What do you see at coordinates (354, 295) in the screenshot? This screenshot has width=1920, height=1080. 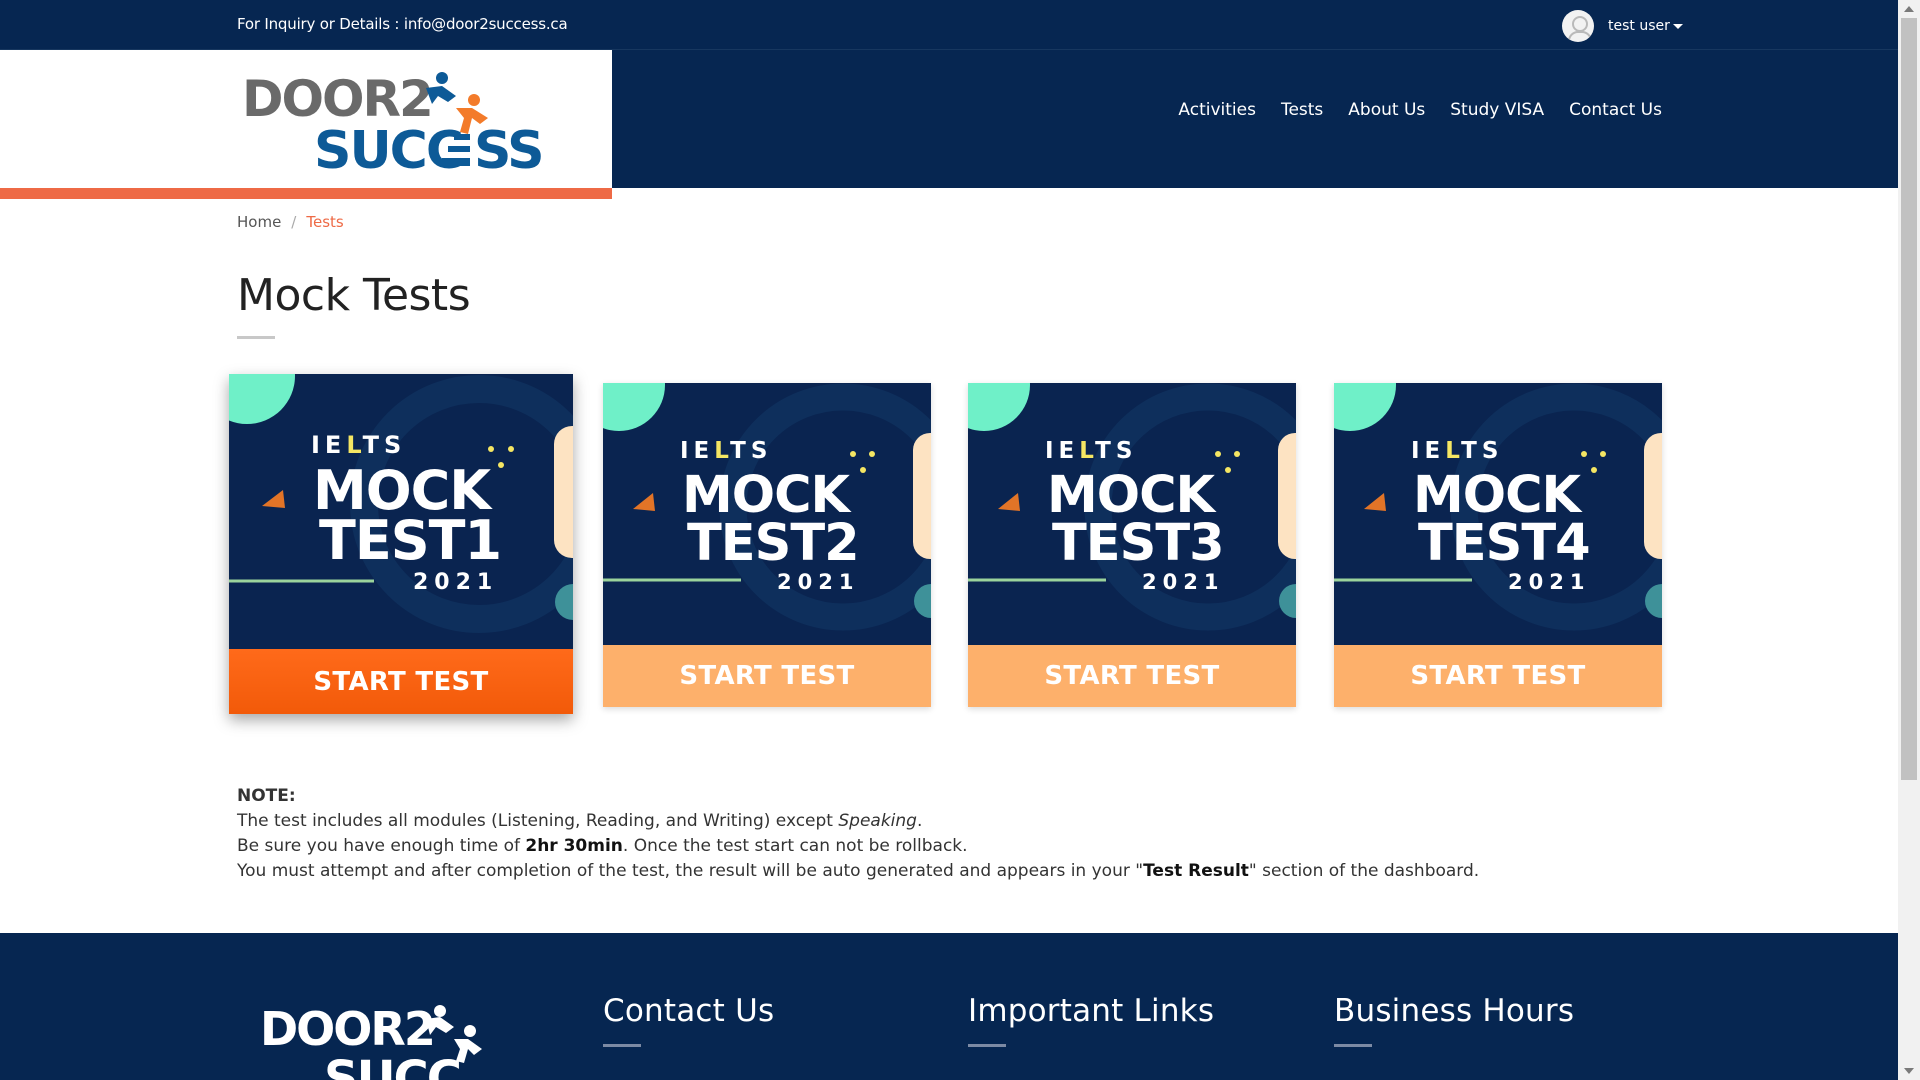 I see `page-title: Mock Tests` at bounding box center [354, 295].